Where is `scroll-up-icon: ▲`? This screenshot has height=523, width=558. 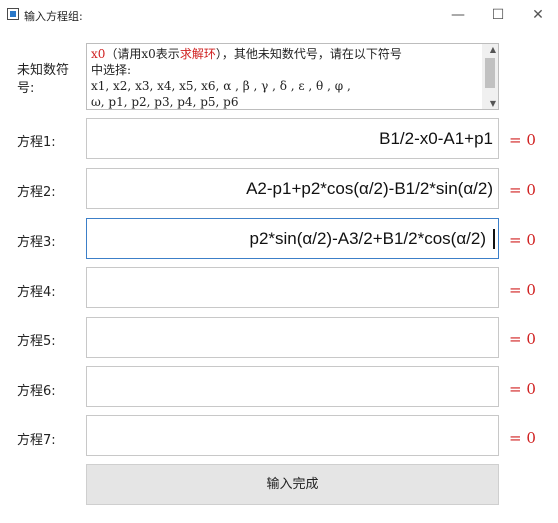
scroll-up-icon: ▲ is located at coordinates (493, 49).